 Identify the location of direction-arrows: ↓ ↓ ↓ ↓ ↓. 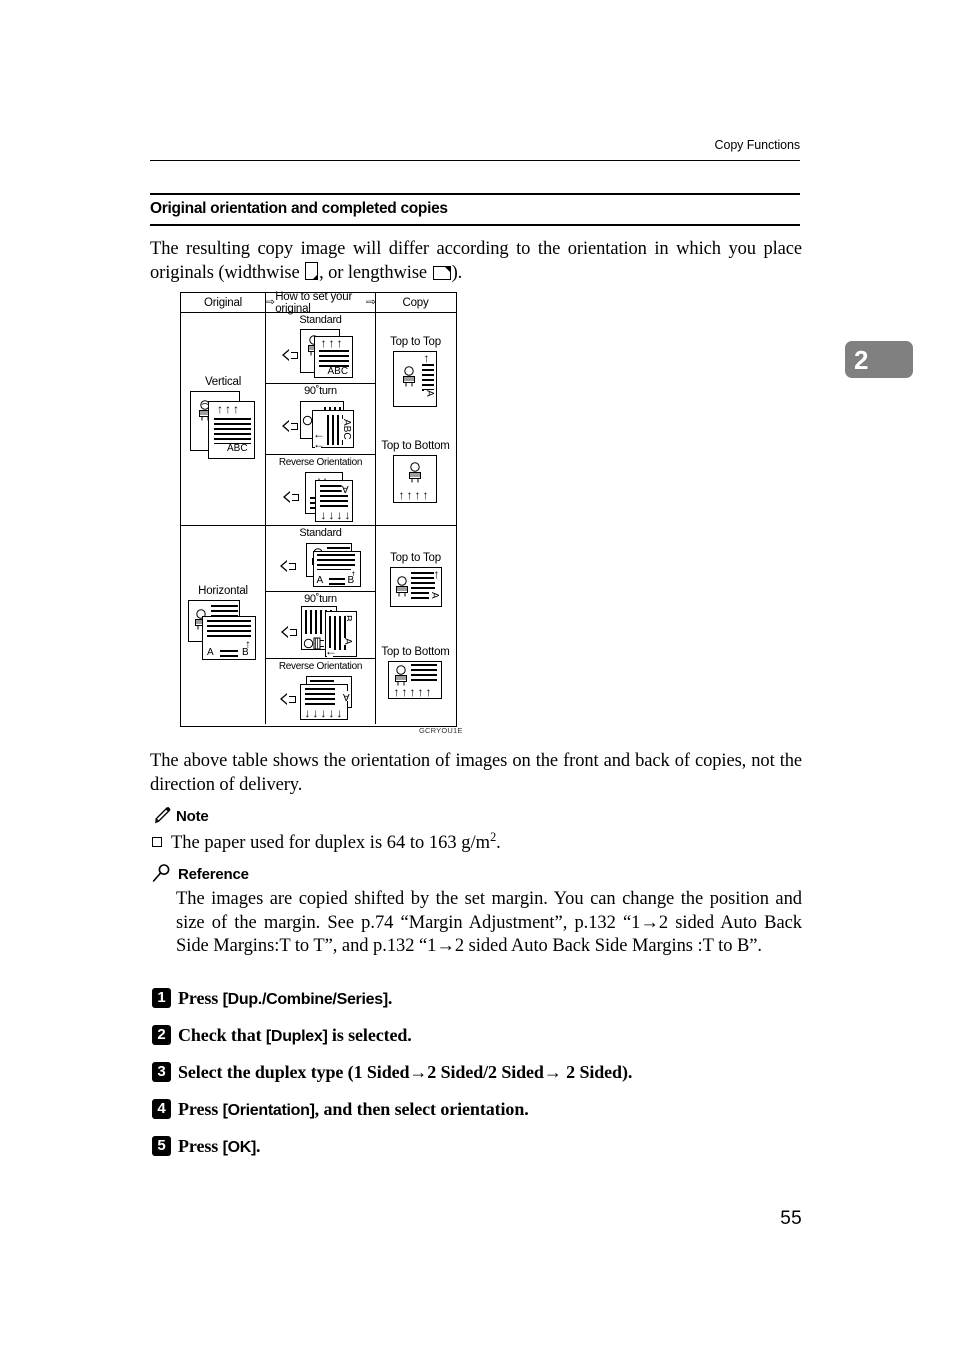
(323, 712).